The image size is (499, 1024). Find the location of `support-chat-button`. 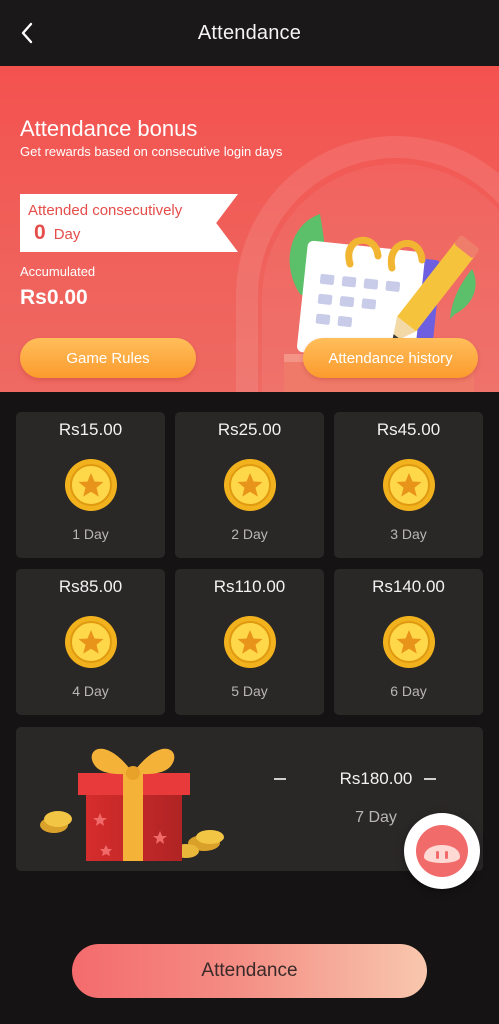

support-chat-button is located at coordinates (442, 851).